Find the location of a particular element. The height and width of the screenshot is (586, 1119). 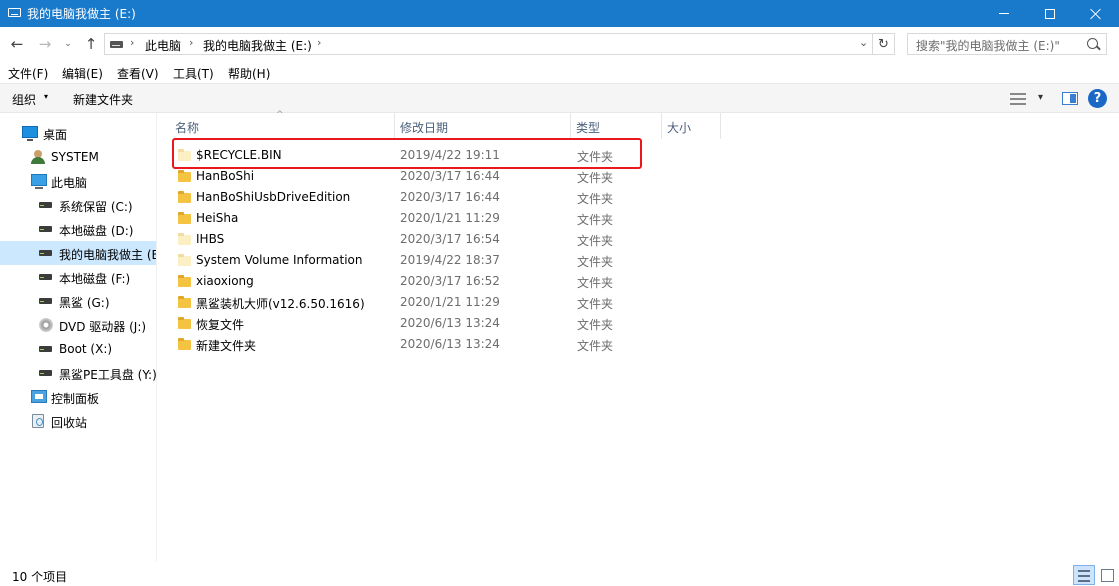

forward-arrow-icon: → is located at coordinates (45, 44).